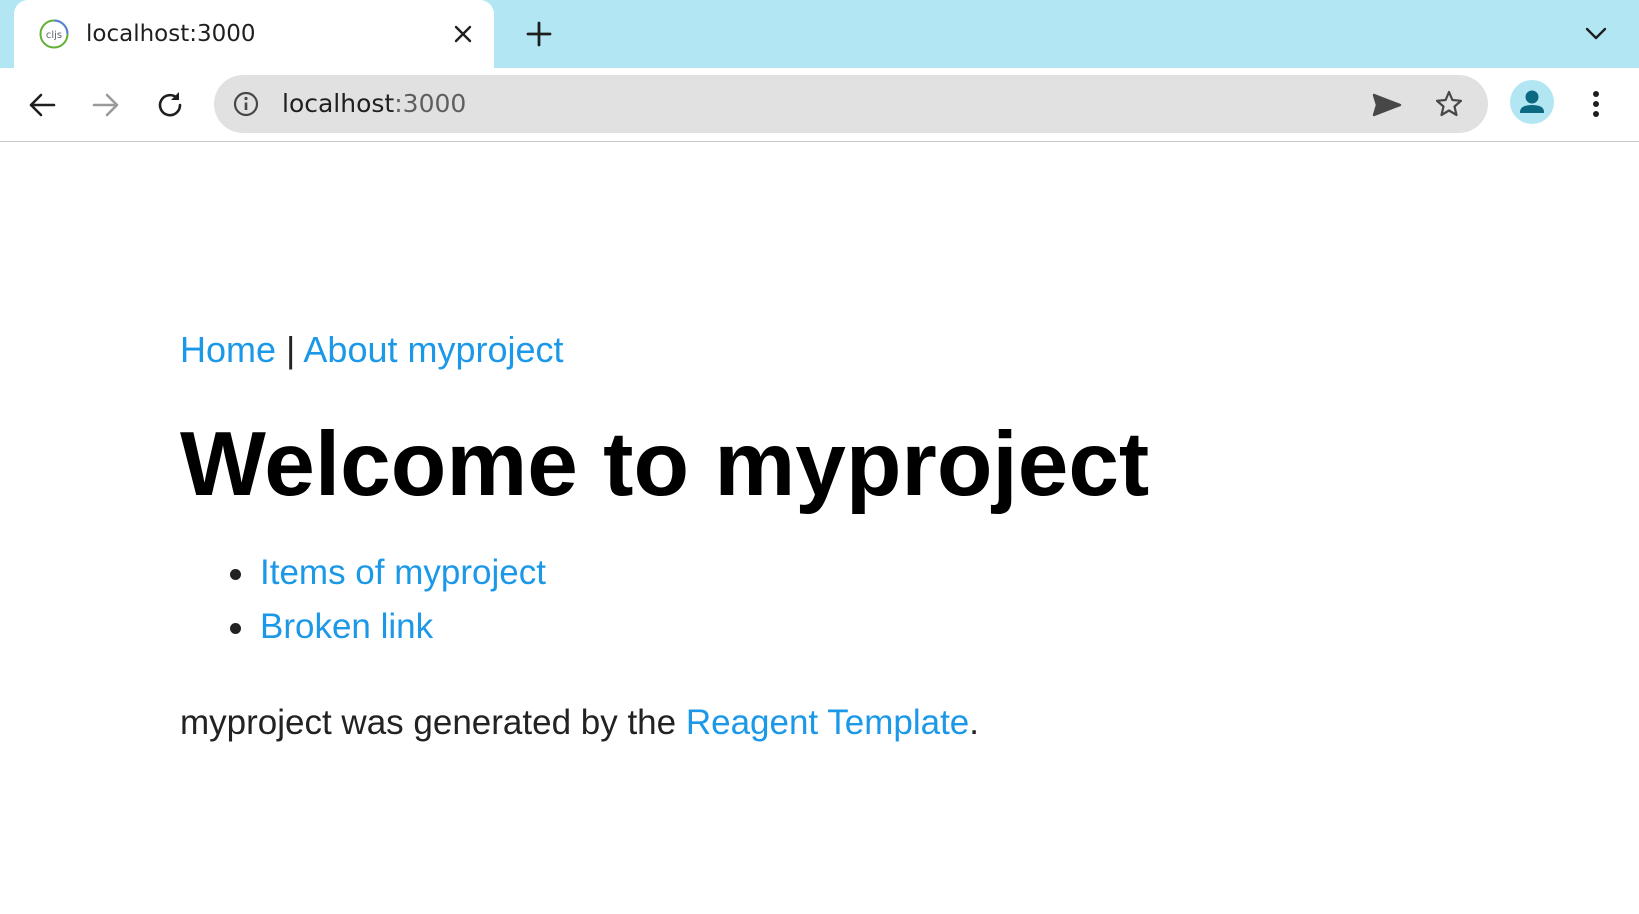 Image resolution: width=1639 pixels, height=914 pixels. I want to click on cljs-favicon-icon: cljs, so click(54, 34).